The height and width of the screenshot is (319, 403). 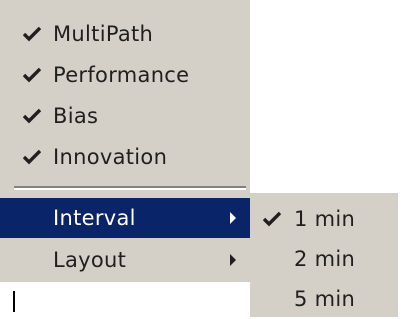 I want to click on menu-item-interval: Interval, so click(x=125, y=218).